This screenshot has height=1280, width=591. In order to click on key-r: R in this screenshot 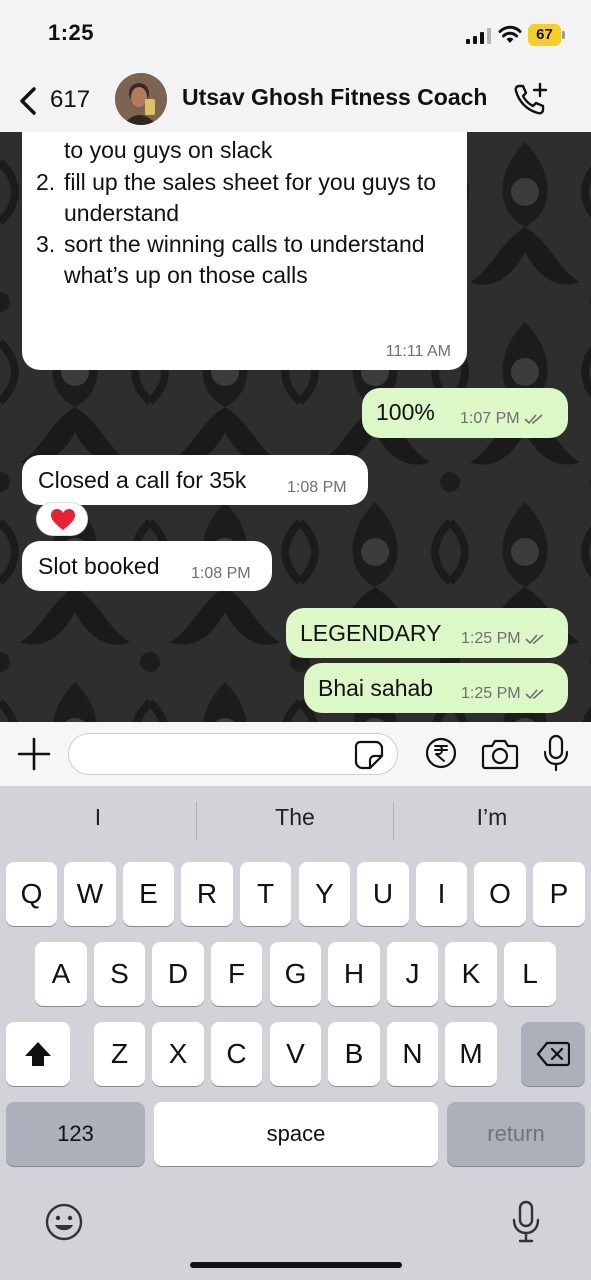, I will do `click(207, 894)`.